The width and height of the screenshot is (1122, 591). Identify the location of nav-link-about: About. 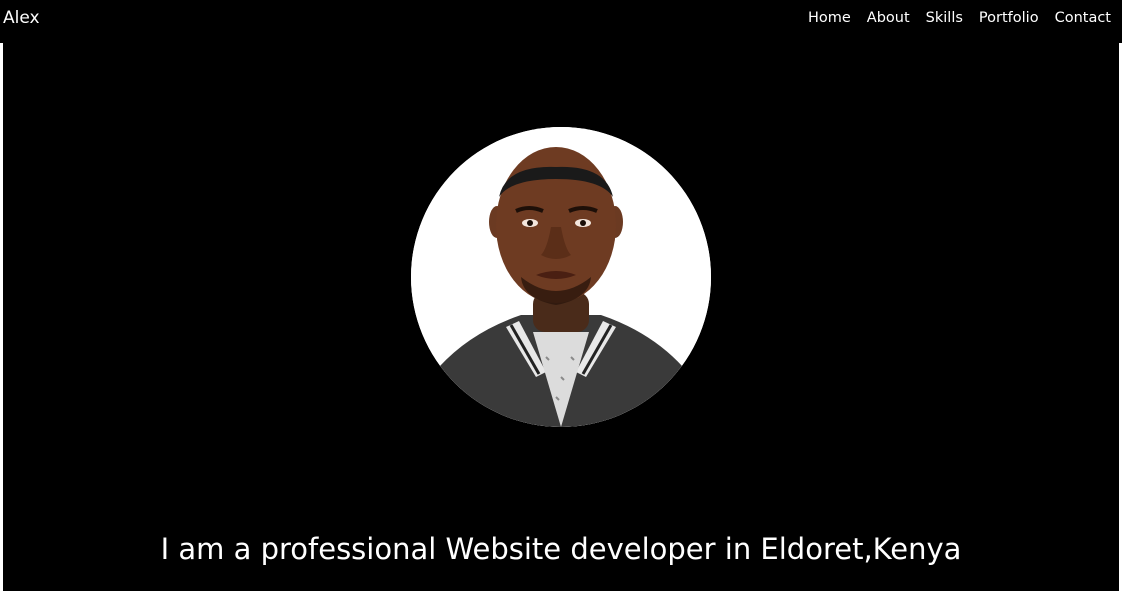
(888, 18).